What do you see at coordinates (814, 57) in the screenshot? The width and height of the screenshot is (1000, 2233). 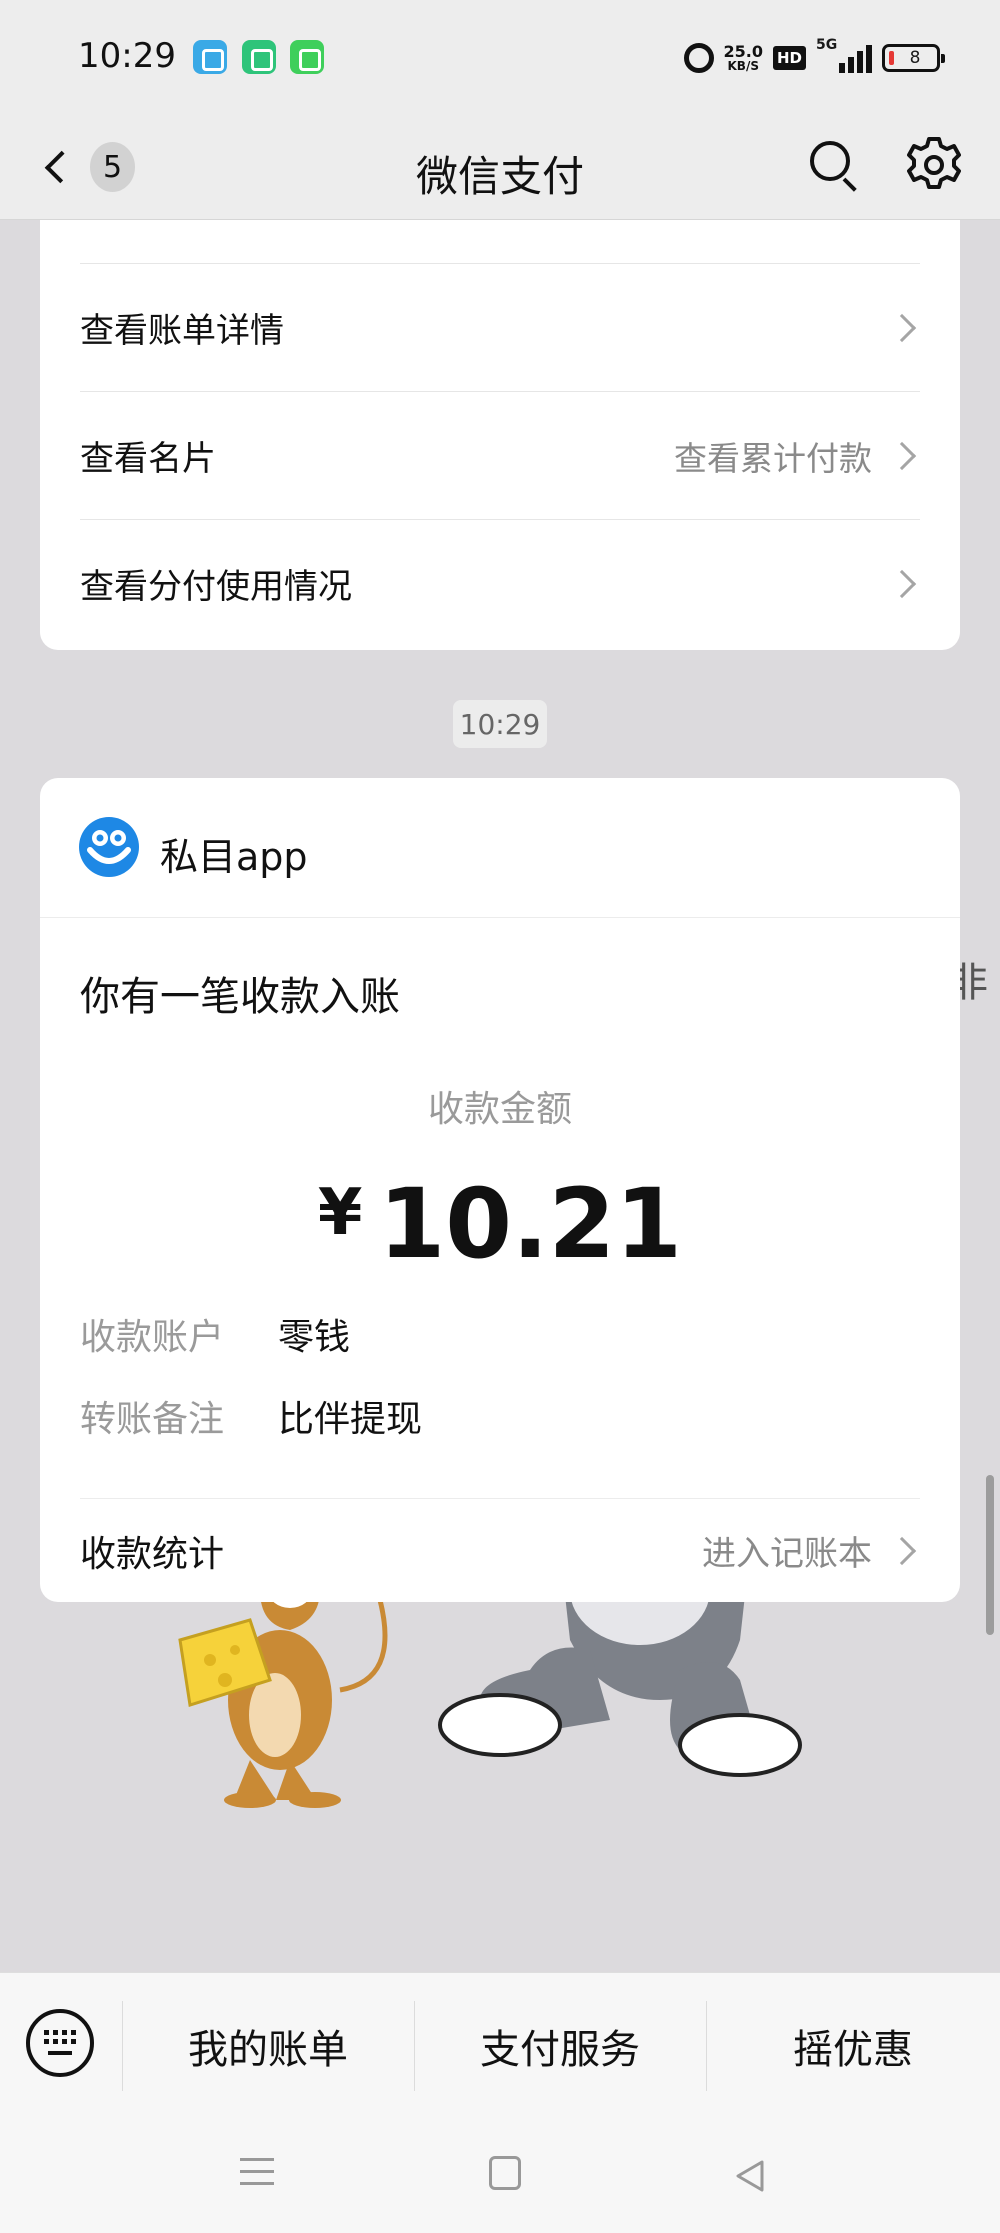 I see `status-indicators: 25.0 KB/S HD 5G 8` at bounding box center [814, 57].